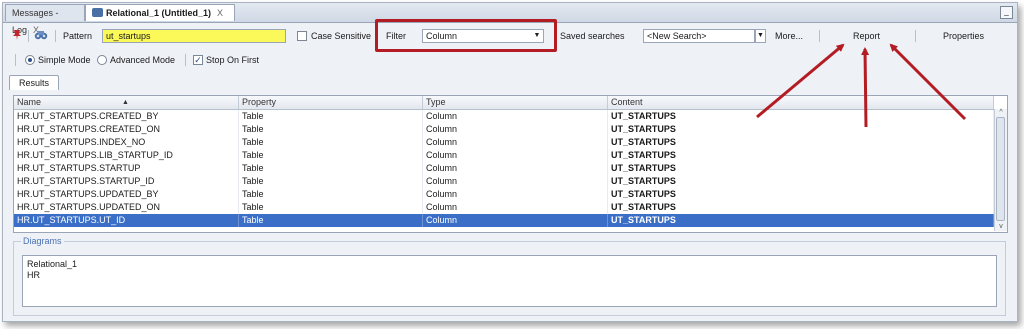 Image resolution: width=1024 pixels, height=329 pixels. I want to click on annotation-arrow-middle, so click(865, 87).